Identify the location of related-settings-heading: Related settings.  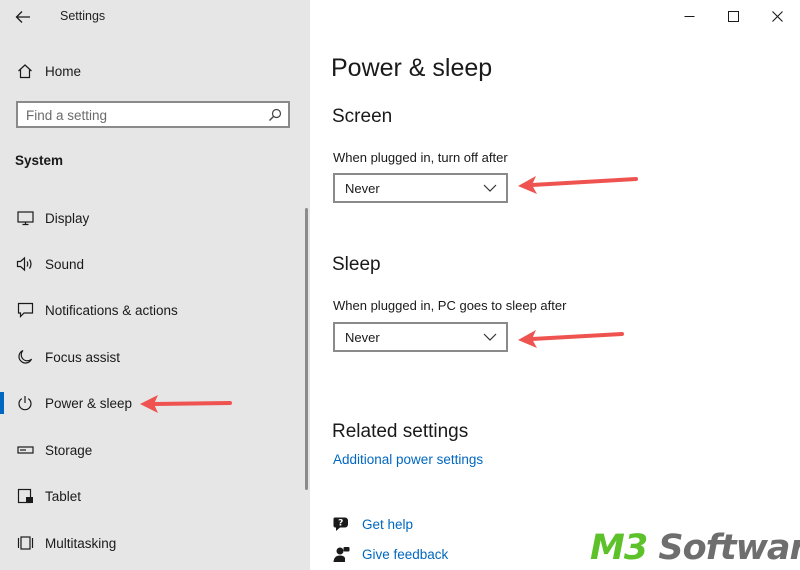
(400, 431).